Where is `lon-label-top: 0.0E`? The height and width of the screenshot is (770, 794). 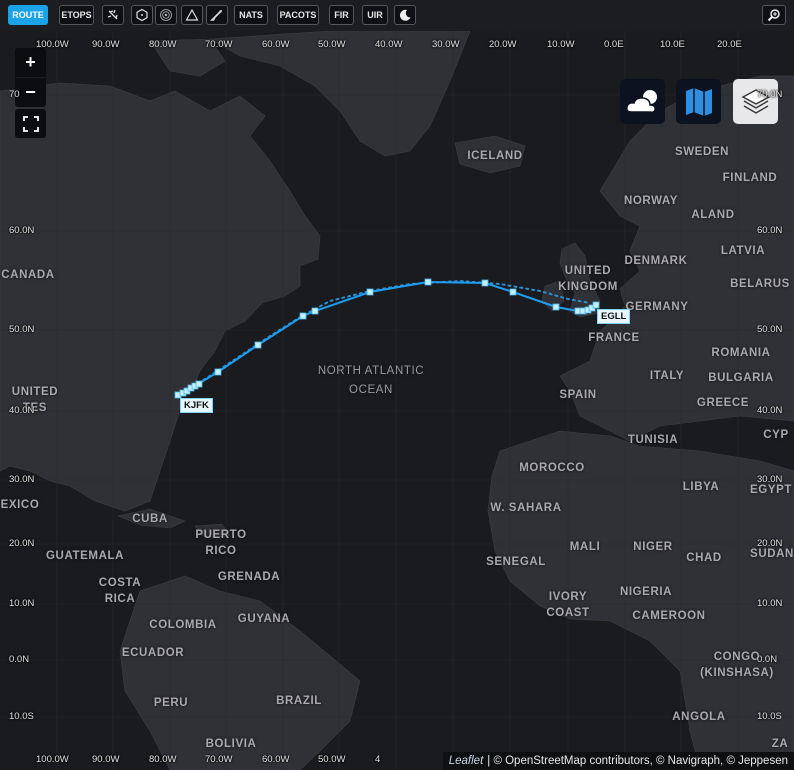
lon-label-top: 0.0E is located at coordinates (614, 44).